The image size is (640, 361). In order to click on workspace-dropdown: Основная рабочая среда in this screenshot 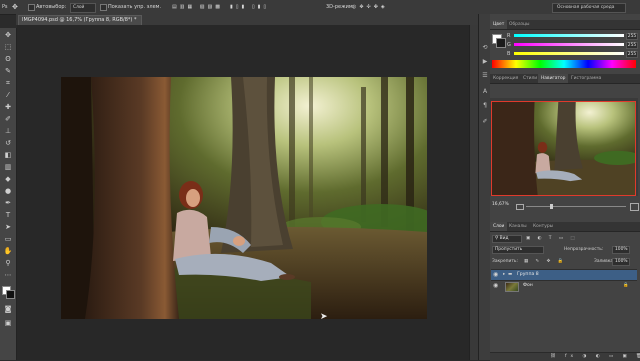, I will do `click(589, 8)`.